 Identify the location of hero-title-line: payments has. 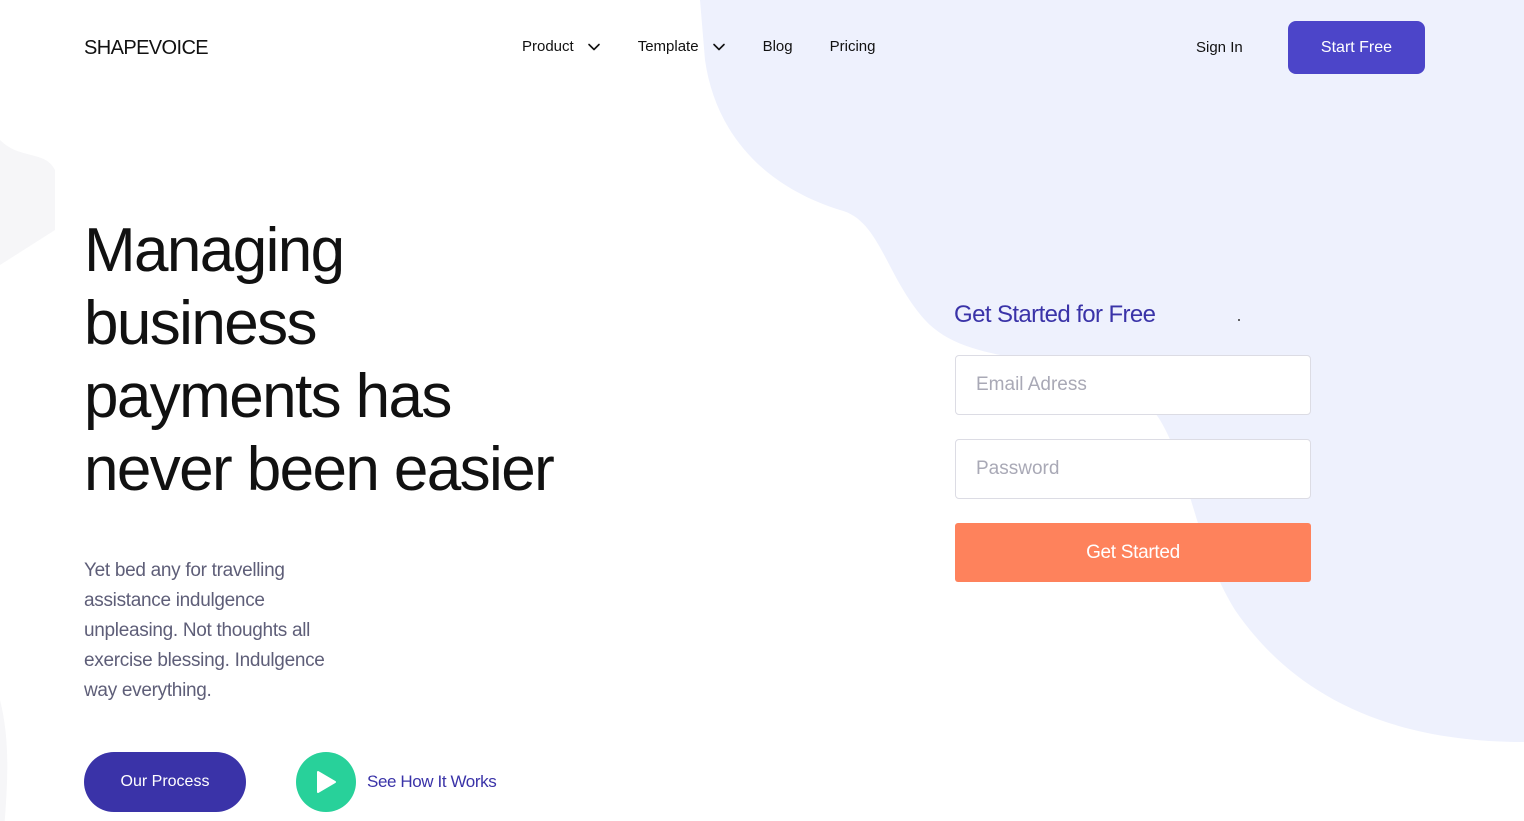
(268, 396).